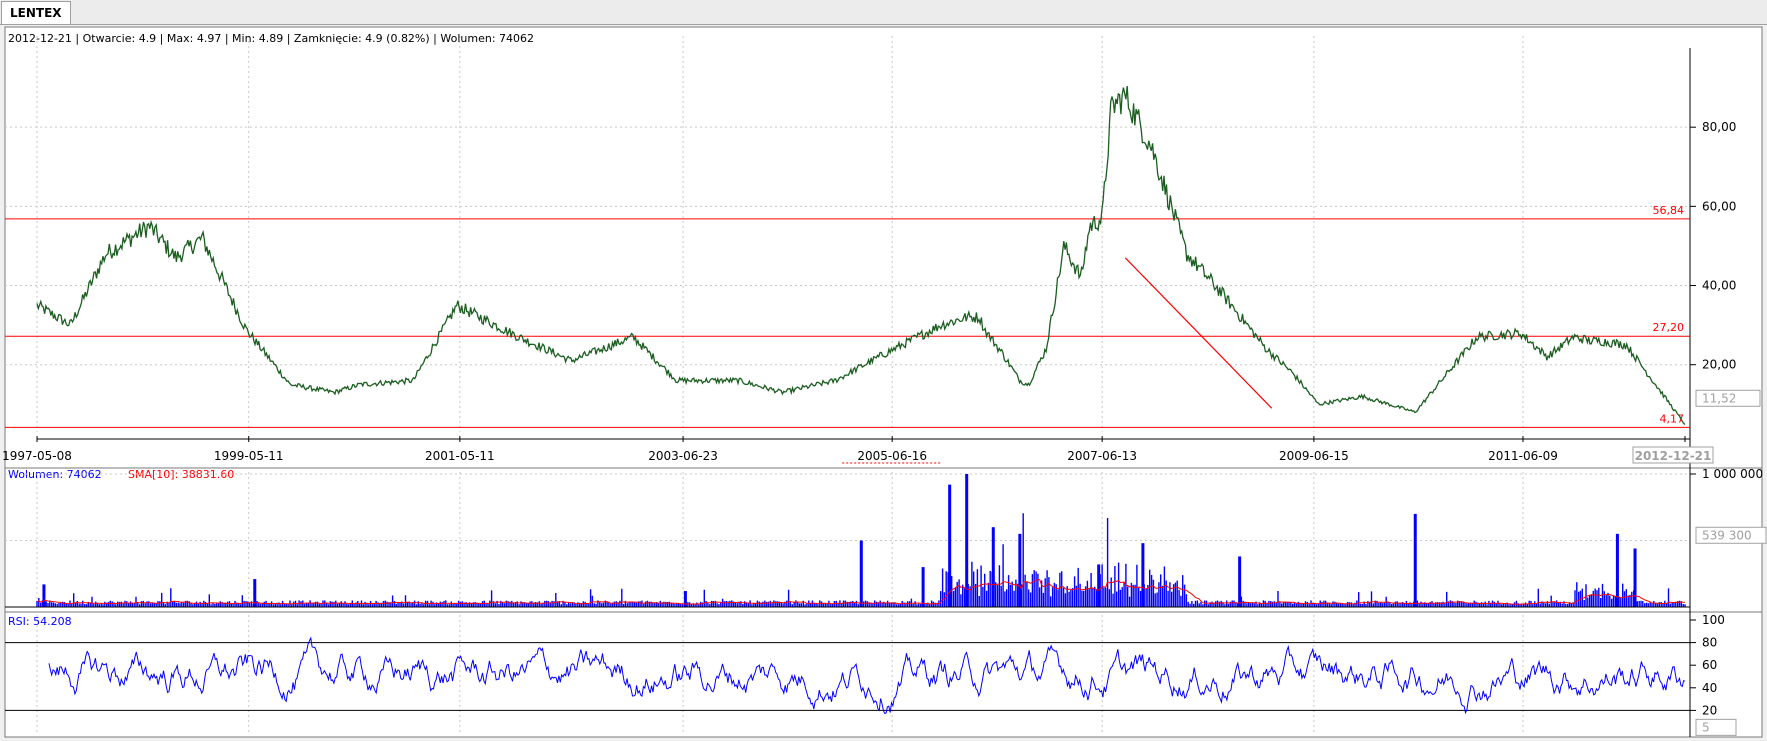 This screenshot has height=741, width=1767. Describe the element at coordinates (1719, 286) in the screenshot. I see `price-y-tick-label: 40,00` at that location.